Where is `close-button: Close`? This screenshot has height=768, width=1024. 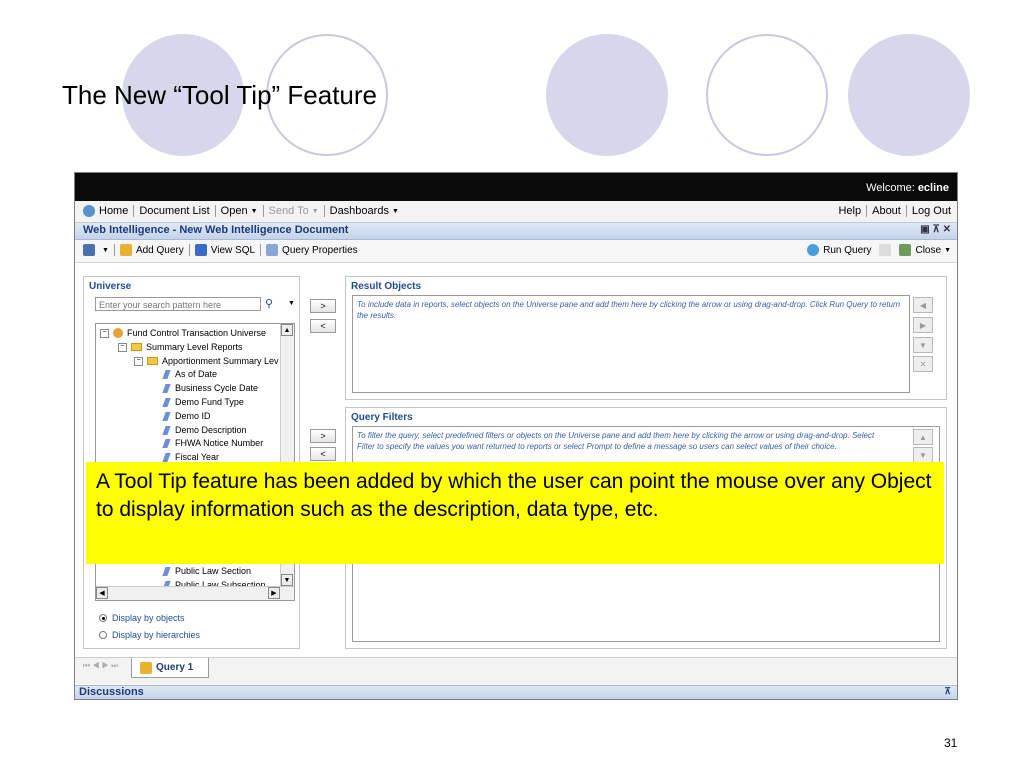
close-button: Close is located at coordinates (928, 250).